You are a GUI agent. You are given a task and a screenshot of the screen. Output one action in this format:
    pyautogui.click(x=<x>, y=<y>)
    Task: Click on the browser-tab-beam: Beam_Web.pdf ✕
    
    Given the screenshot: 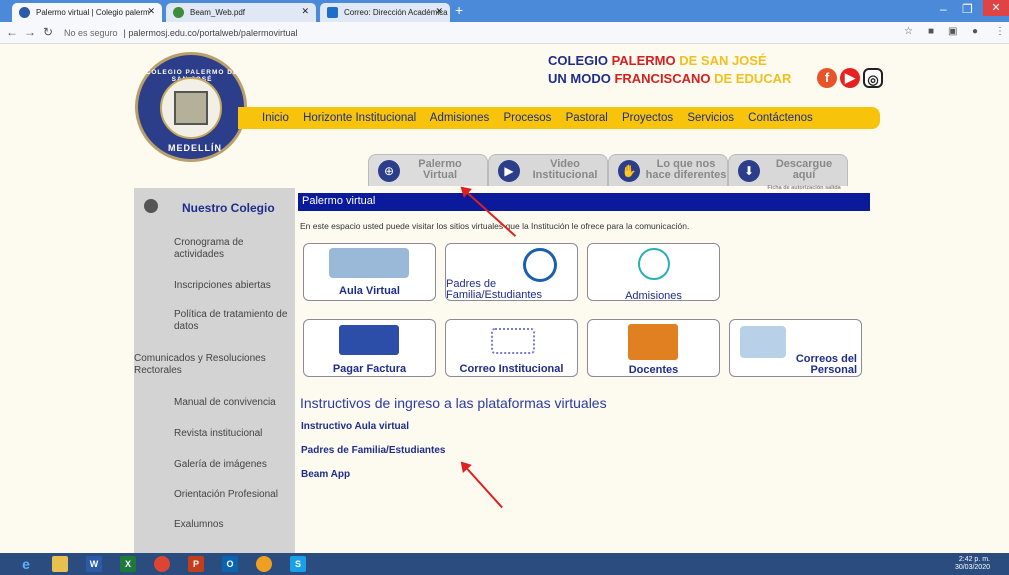 What is the action you would take?
    pyautogui.click(x=241, y=12)
    